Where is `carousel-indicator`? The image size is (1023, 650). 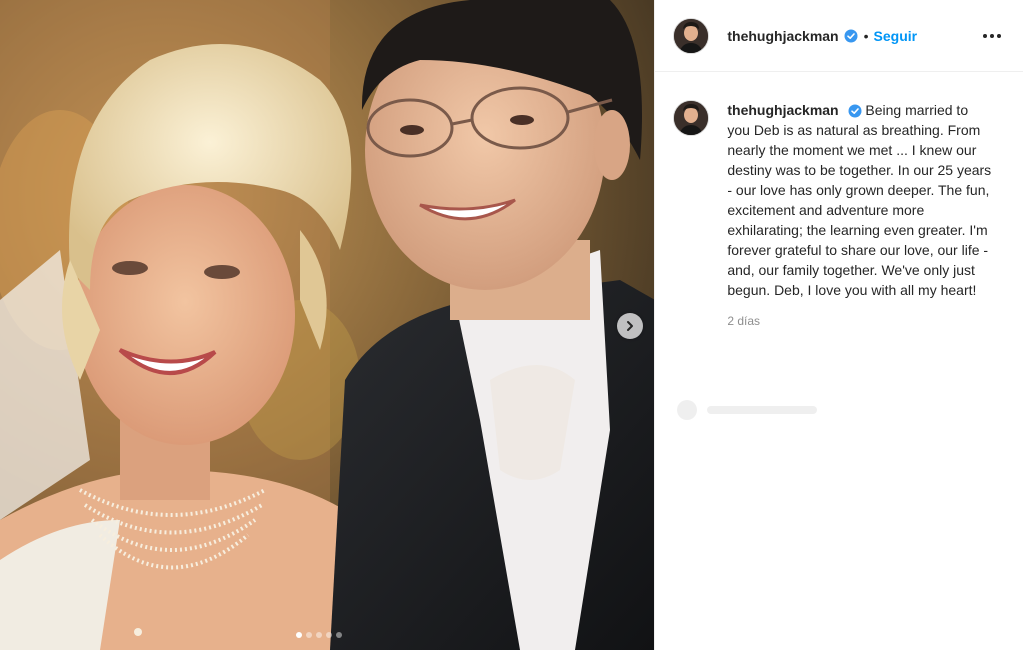
carousel-indicator is located at coordinates (319, 635).